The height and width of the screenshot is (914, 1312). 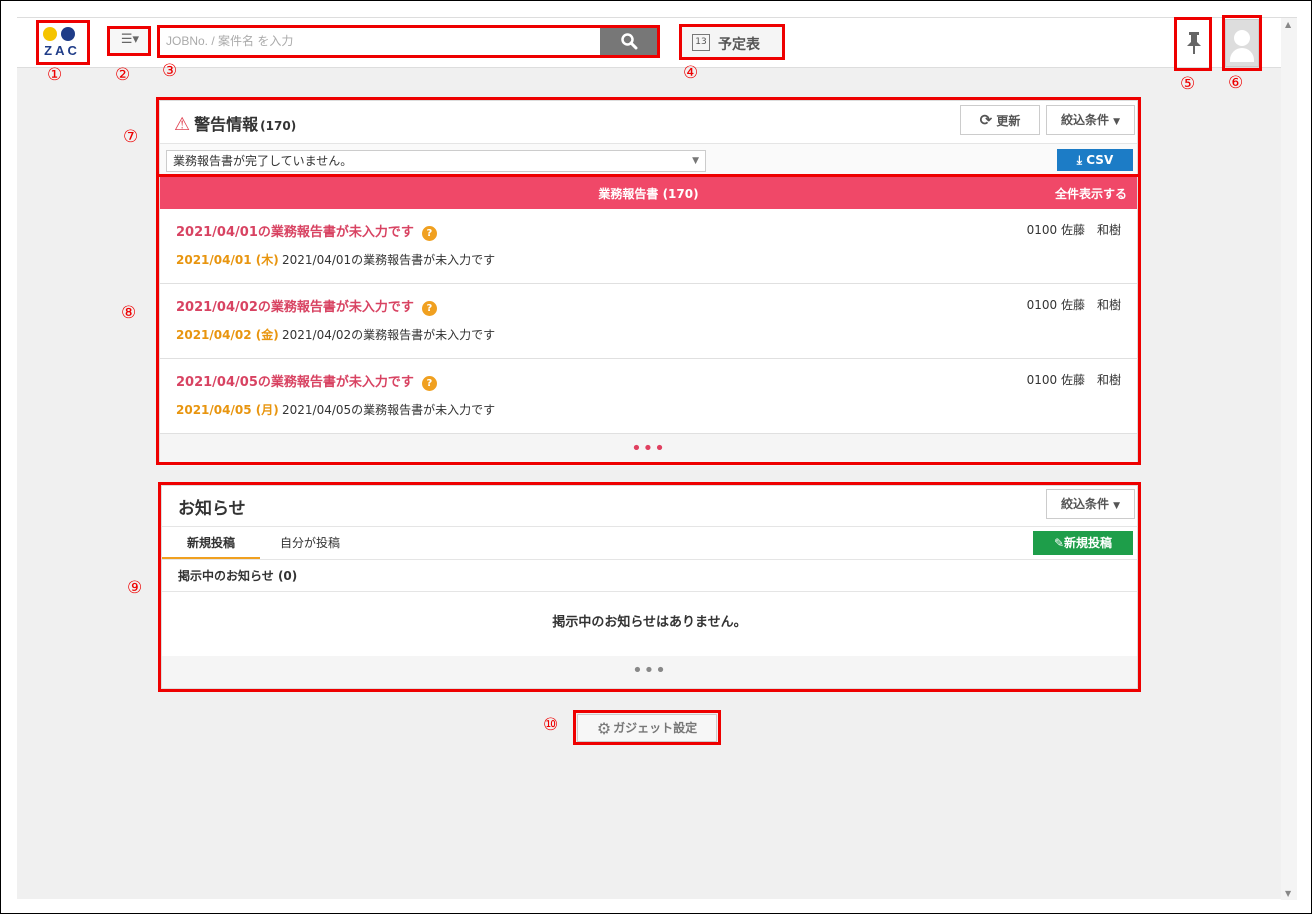 I want to click on annotation-number-4: ④, so click(x=691, y=73).